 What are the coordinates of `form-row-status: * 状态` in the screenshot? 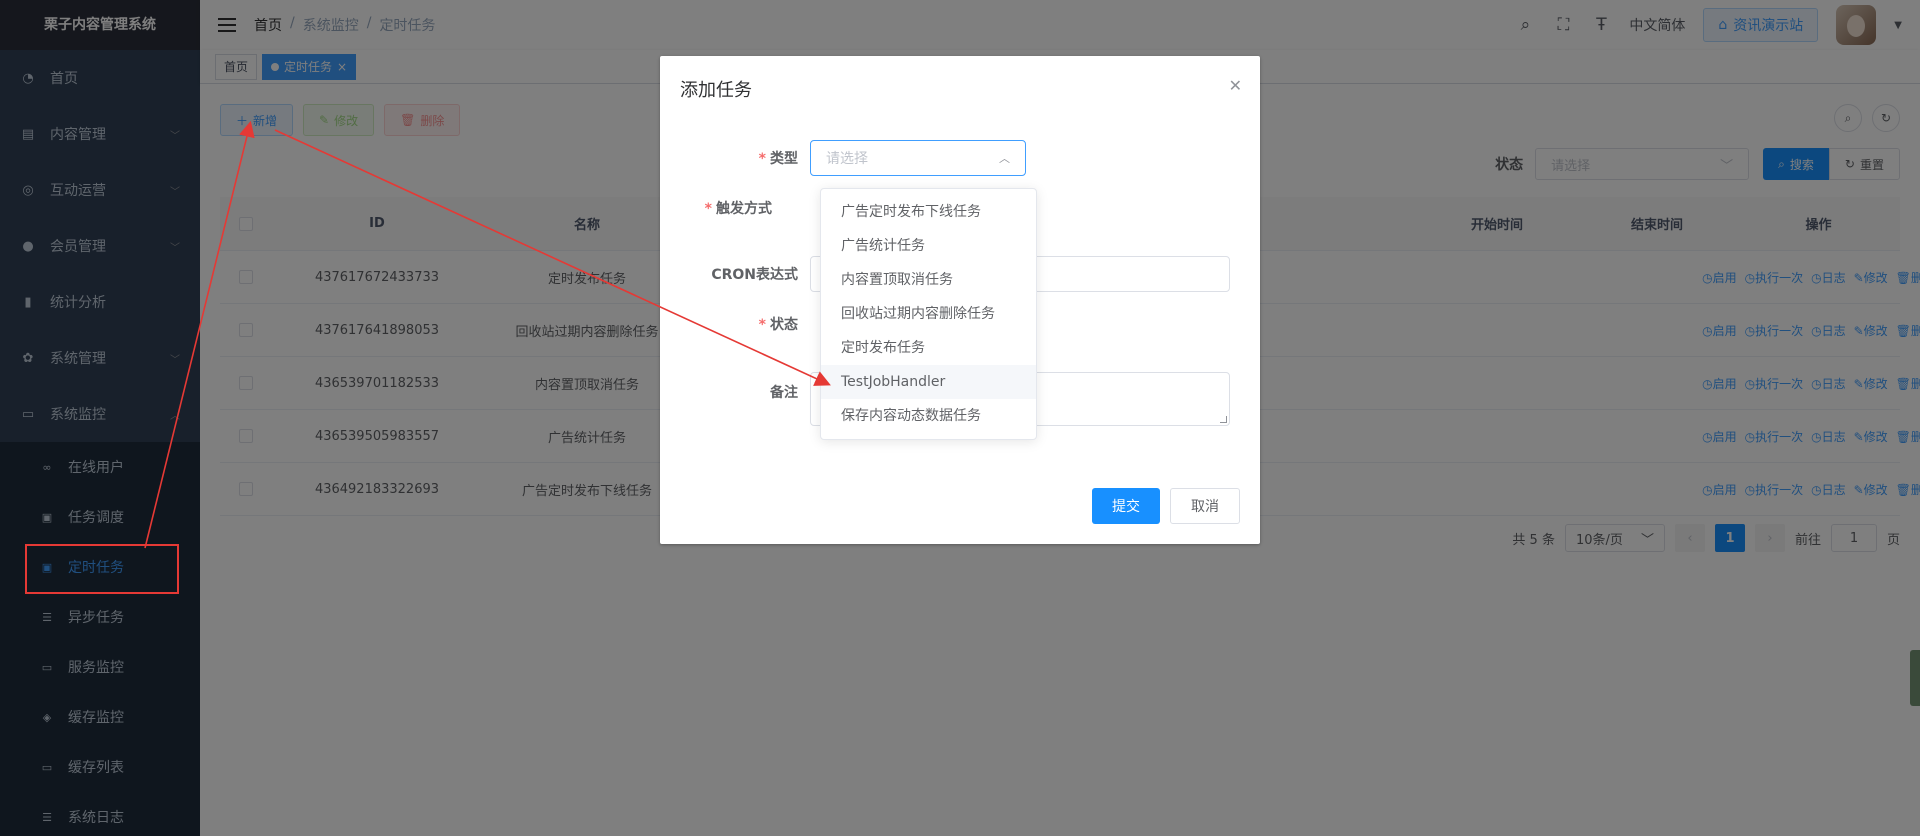 It's located at (735, 324).